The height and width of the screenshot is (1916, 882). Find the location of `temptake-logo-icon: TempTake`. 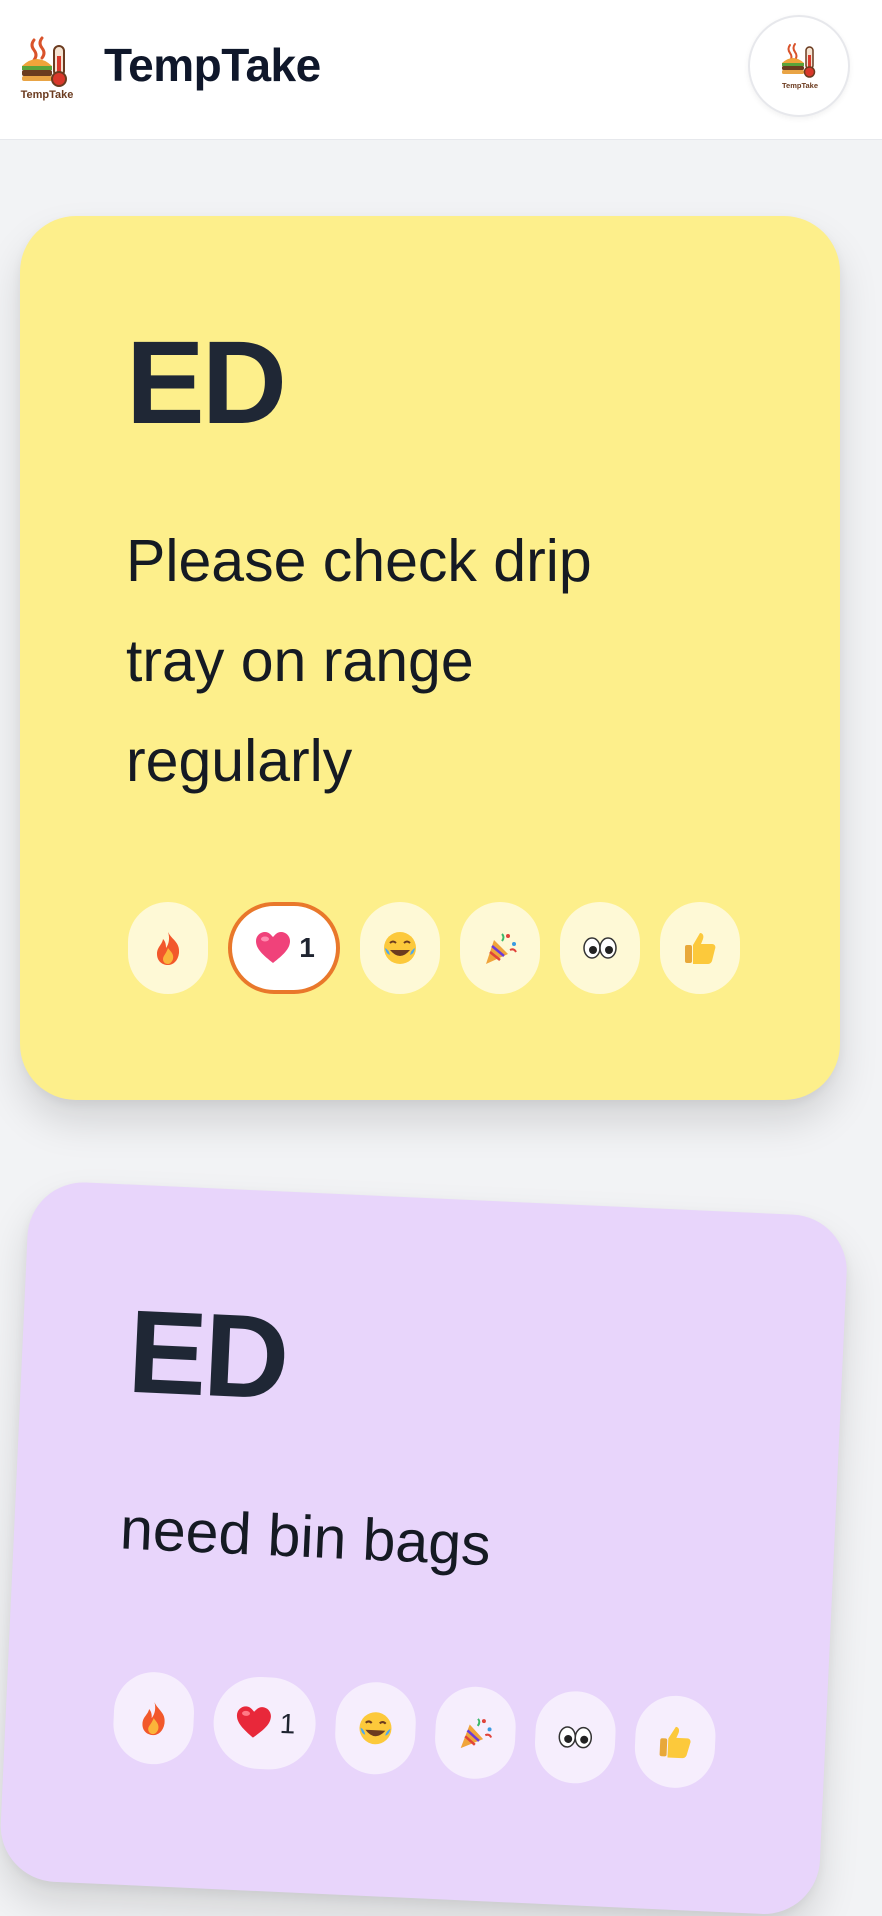

temptake-logo-icon: TempTake is located at coordinates (47, 69).